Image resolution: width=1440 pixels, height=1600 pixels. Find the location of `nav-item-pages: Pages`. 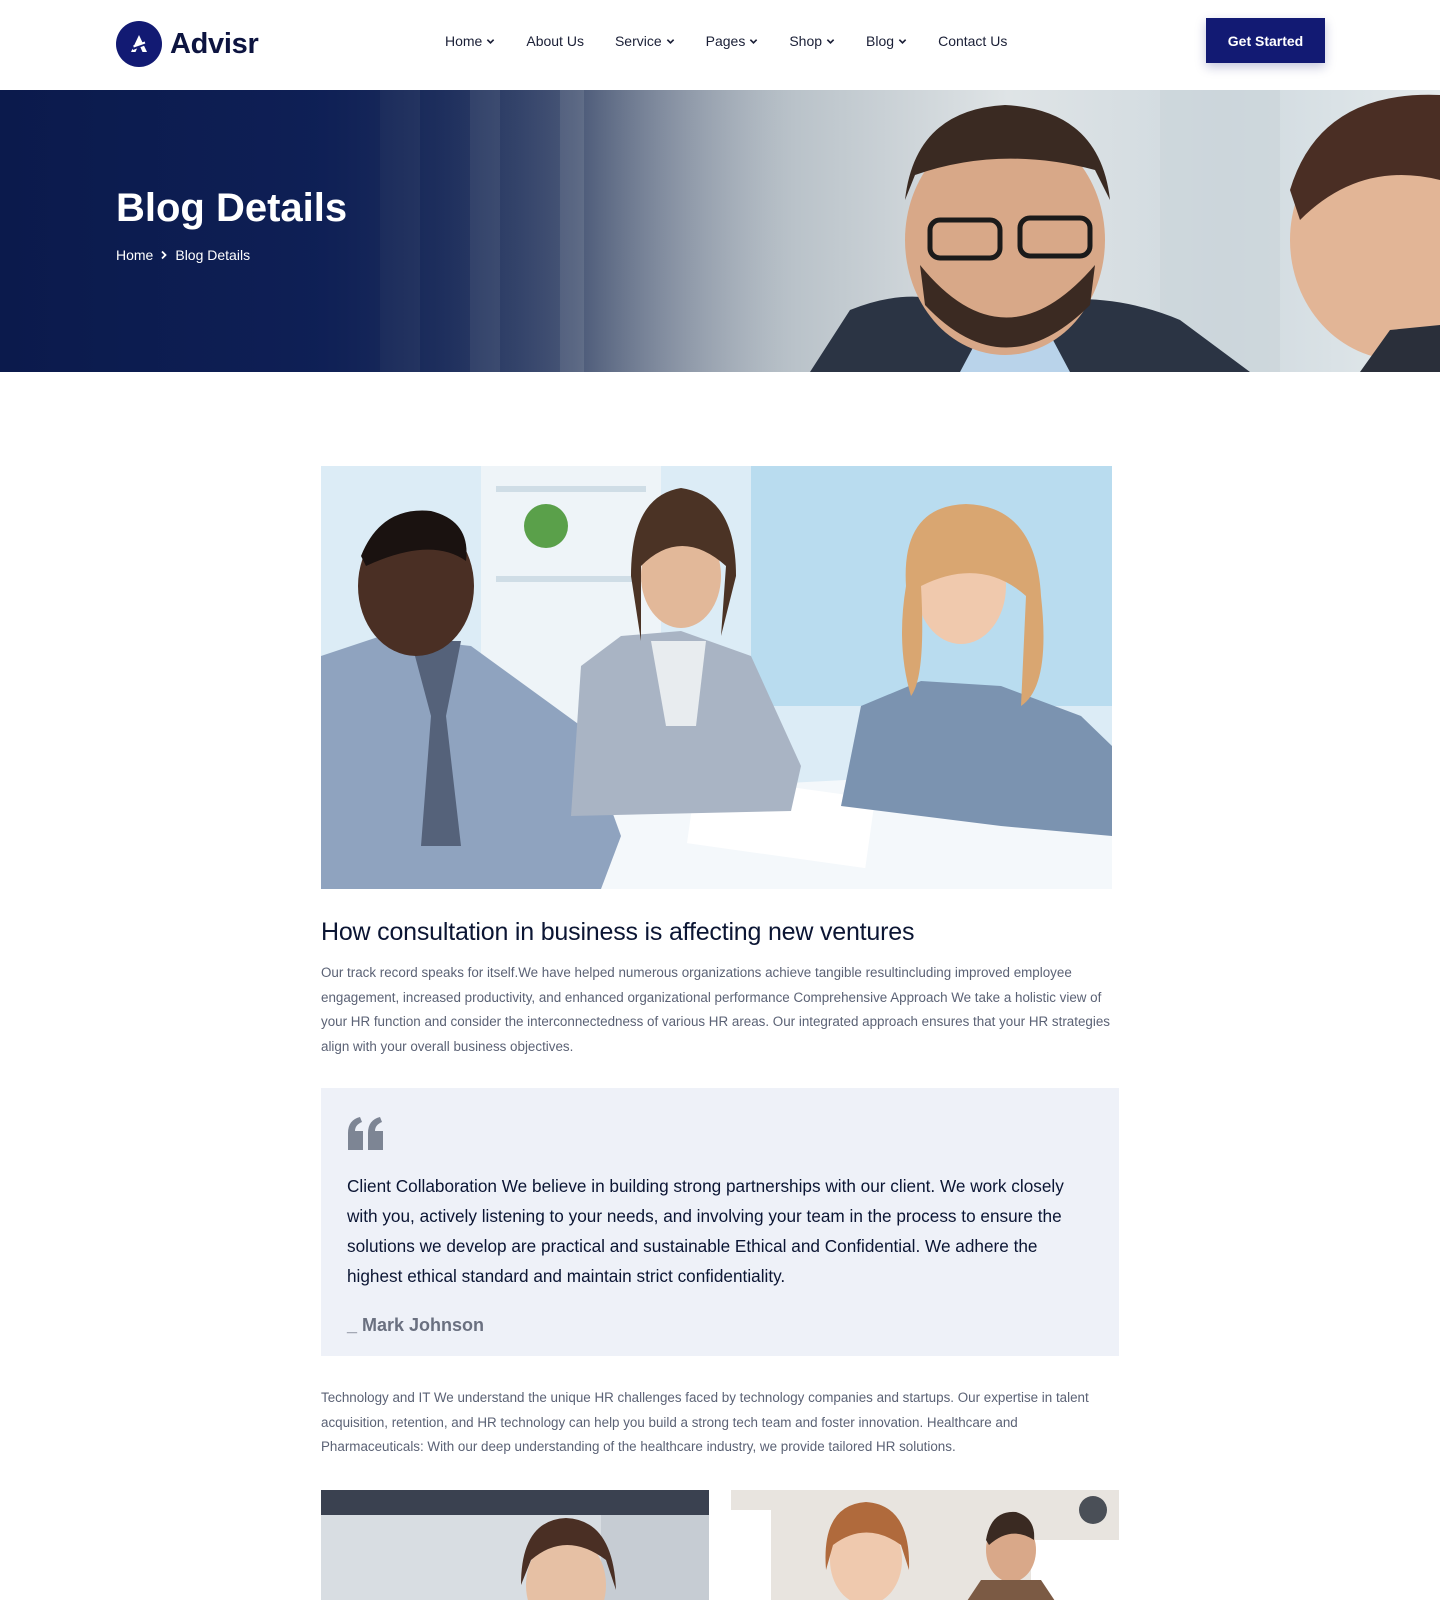

nav-item-pages: Pages is located at coordinates (732, 41).